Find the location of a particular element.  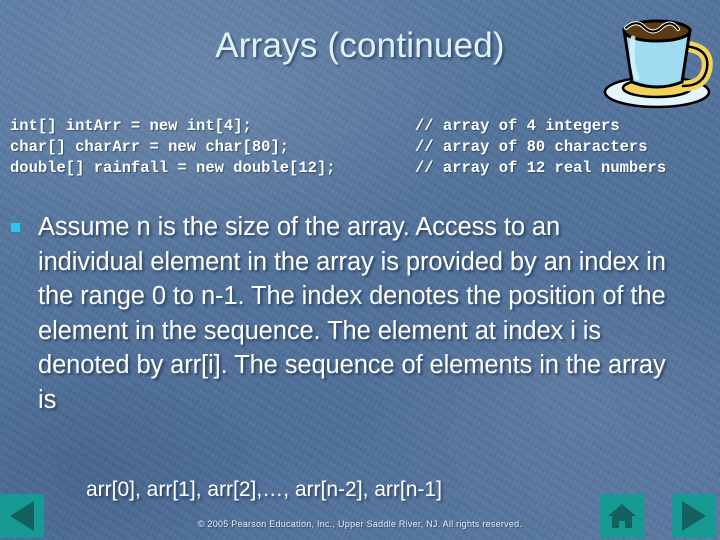

next-slide-button is located at coordinates (694, 516).